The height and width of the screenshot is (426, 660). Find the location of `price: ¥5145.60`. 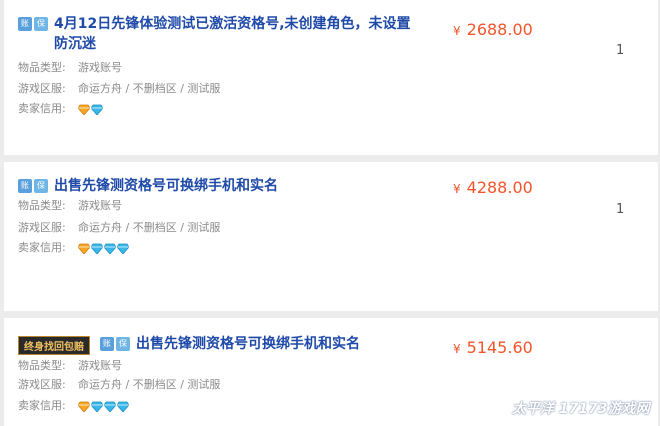

price: ¥5145.60 is located at coordinates (493, 347).